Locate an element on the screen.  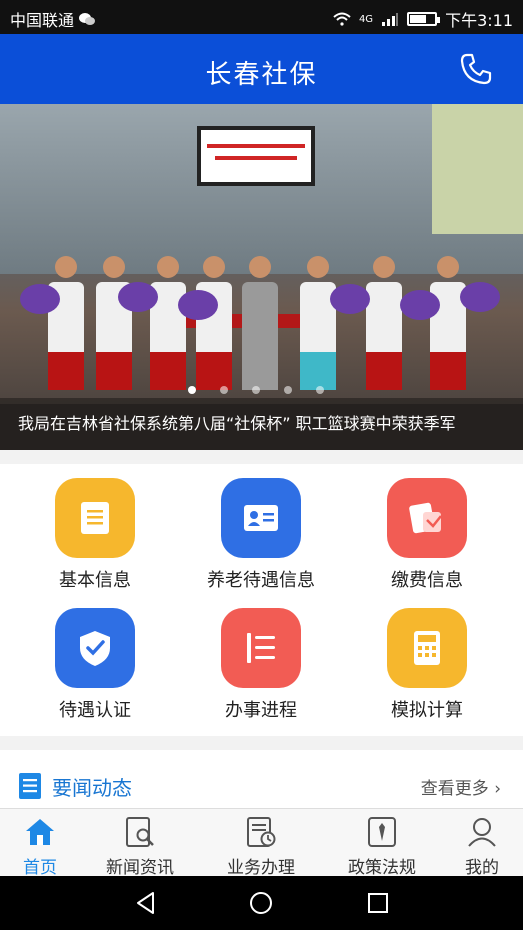
home-icon is located at coordinates (40, 832).